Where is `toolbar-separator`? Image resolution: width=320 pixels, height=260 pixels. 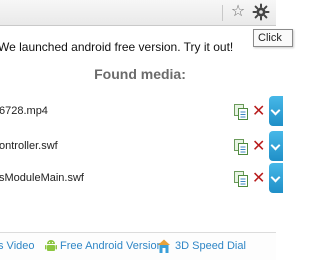
toolbar-separator is located at coordinates (222, 13).